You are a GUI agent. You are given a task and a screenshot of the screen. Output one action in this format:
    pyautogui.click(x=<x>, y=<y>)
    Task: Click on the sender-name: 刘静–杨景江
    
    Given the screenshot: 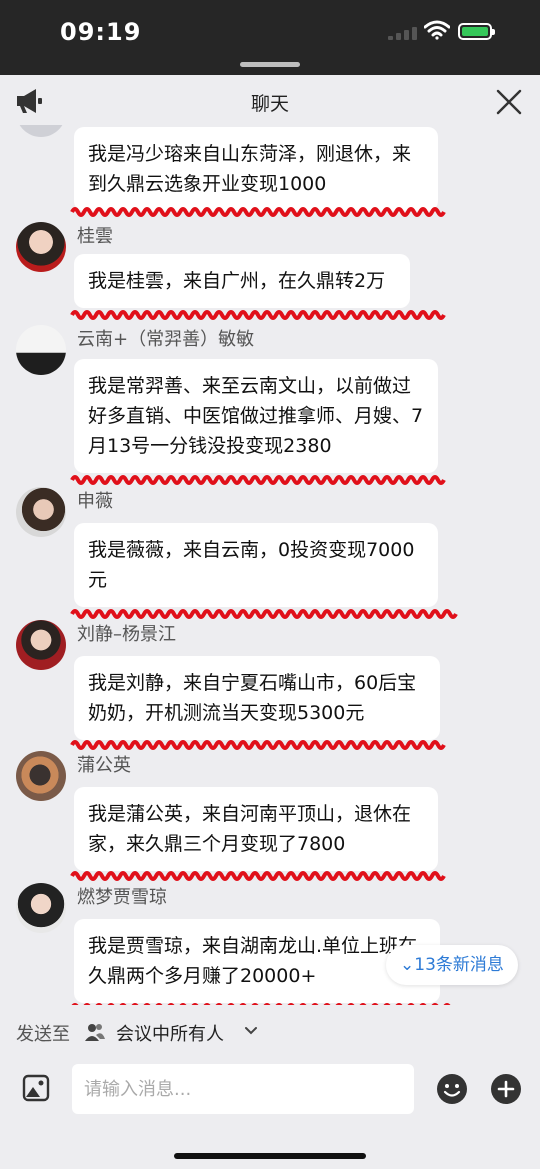 What is the action you would take?
    pyautogui.click(x=126, y=634)
    